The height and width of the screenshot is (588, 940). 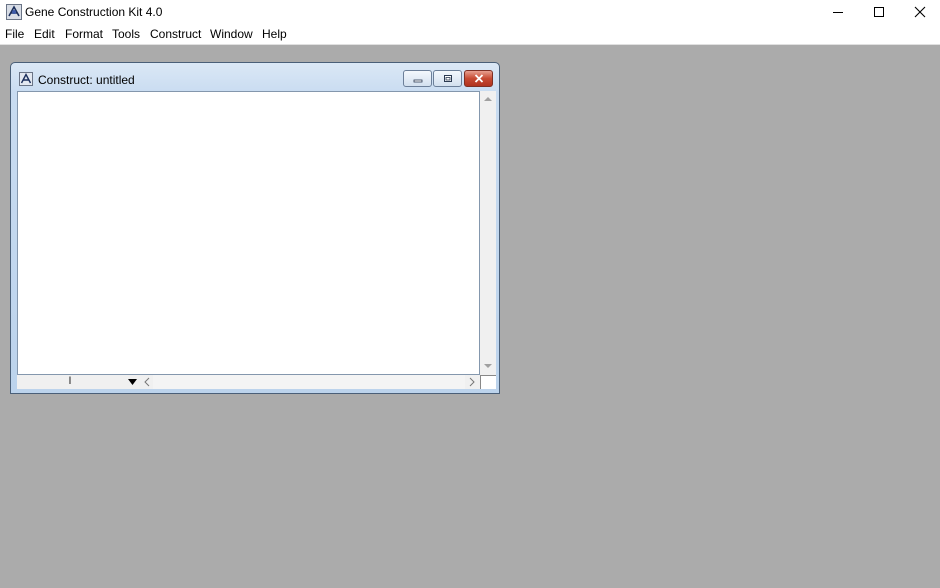 I want to click on vertical-scrollbar, so click(x=488, y=233).